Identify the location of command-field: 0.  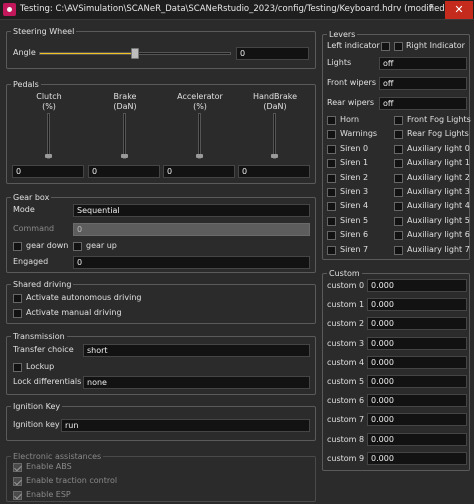
(191, 229).